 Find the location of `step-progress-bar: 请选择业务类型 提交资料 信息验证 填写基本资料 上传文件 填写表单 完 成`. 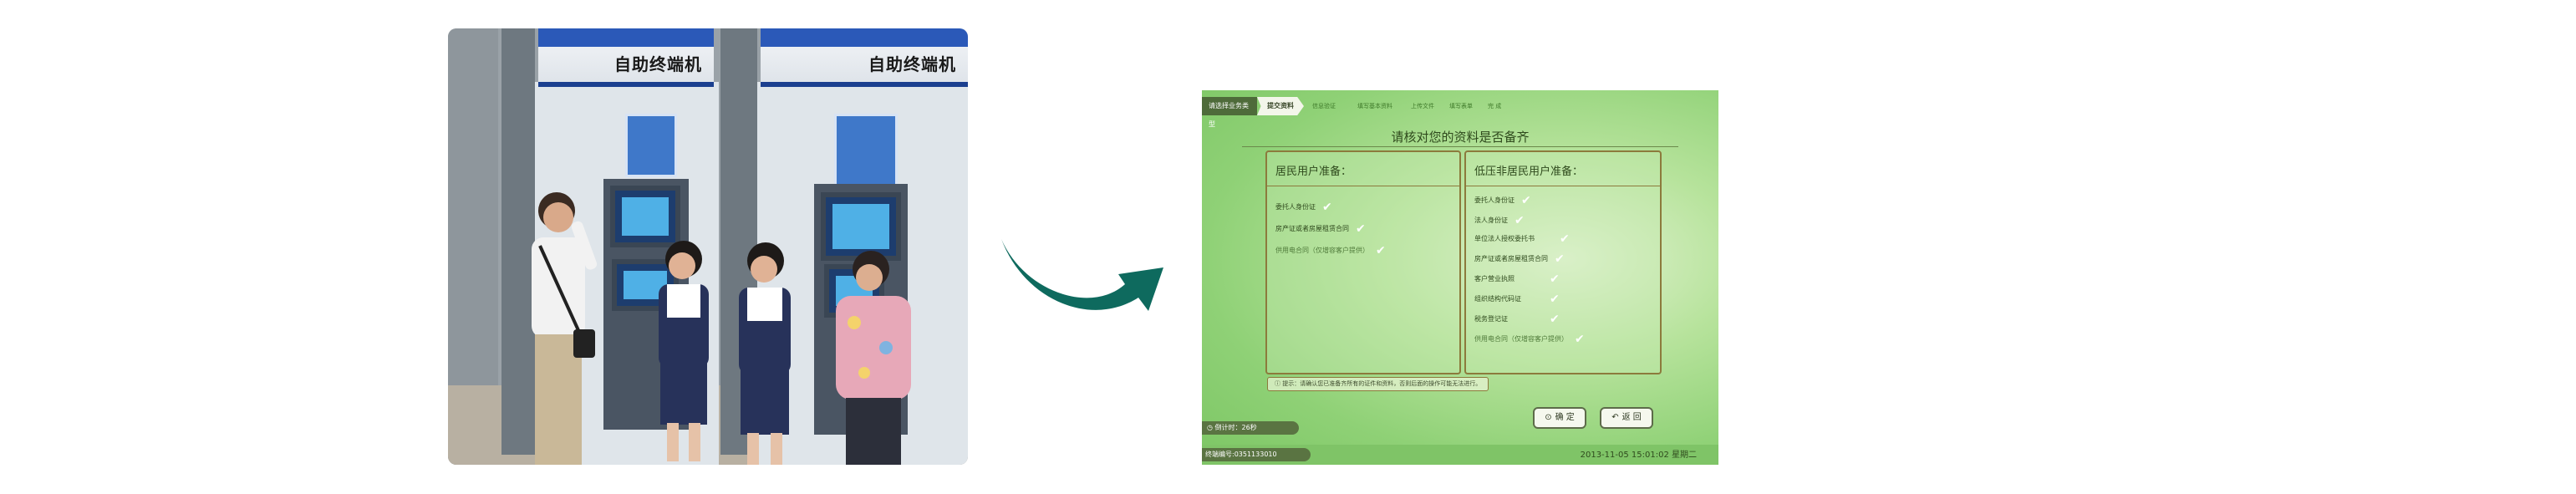

step-progress-bar: 请选择业务类型 提交资料 信息验证 填写基本资料 上传文件 填写表单 完 成 is located at coordinates (1460, 112).